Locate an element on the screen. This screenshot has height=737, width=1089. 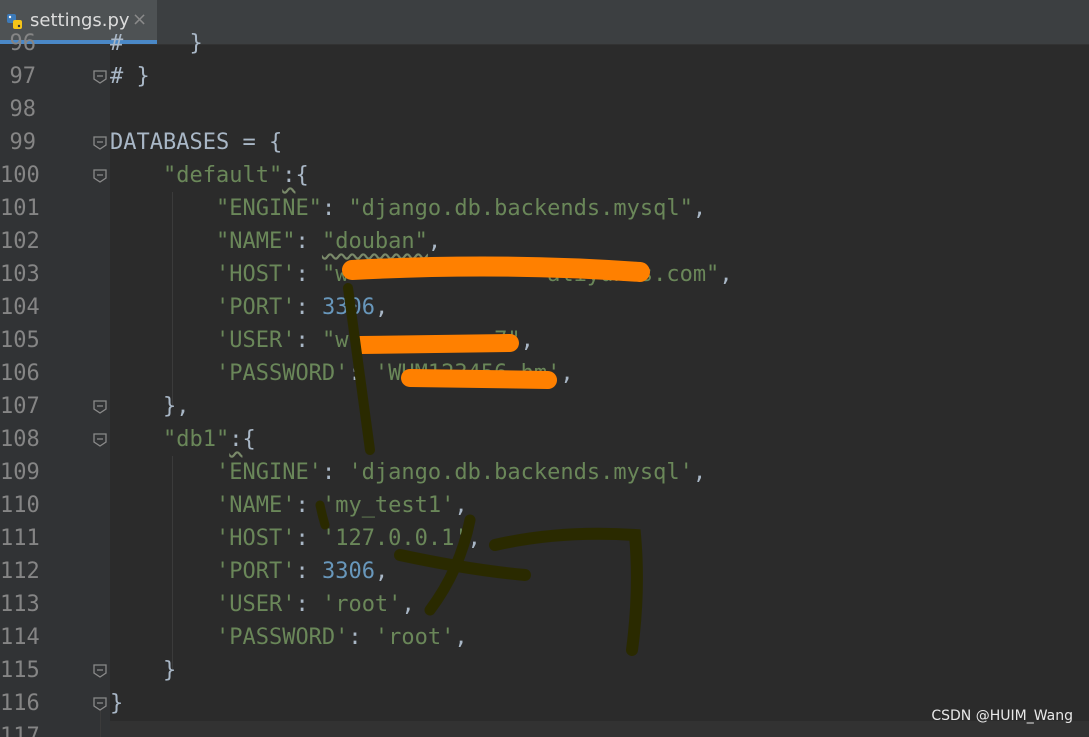
code-line: 96 # } is located at coordinates (544, 43).